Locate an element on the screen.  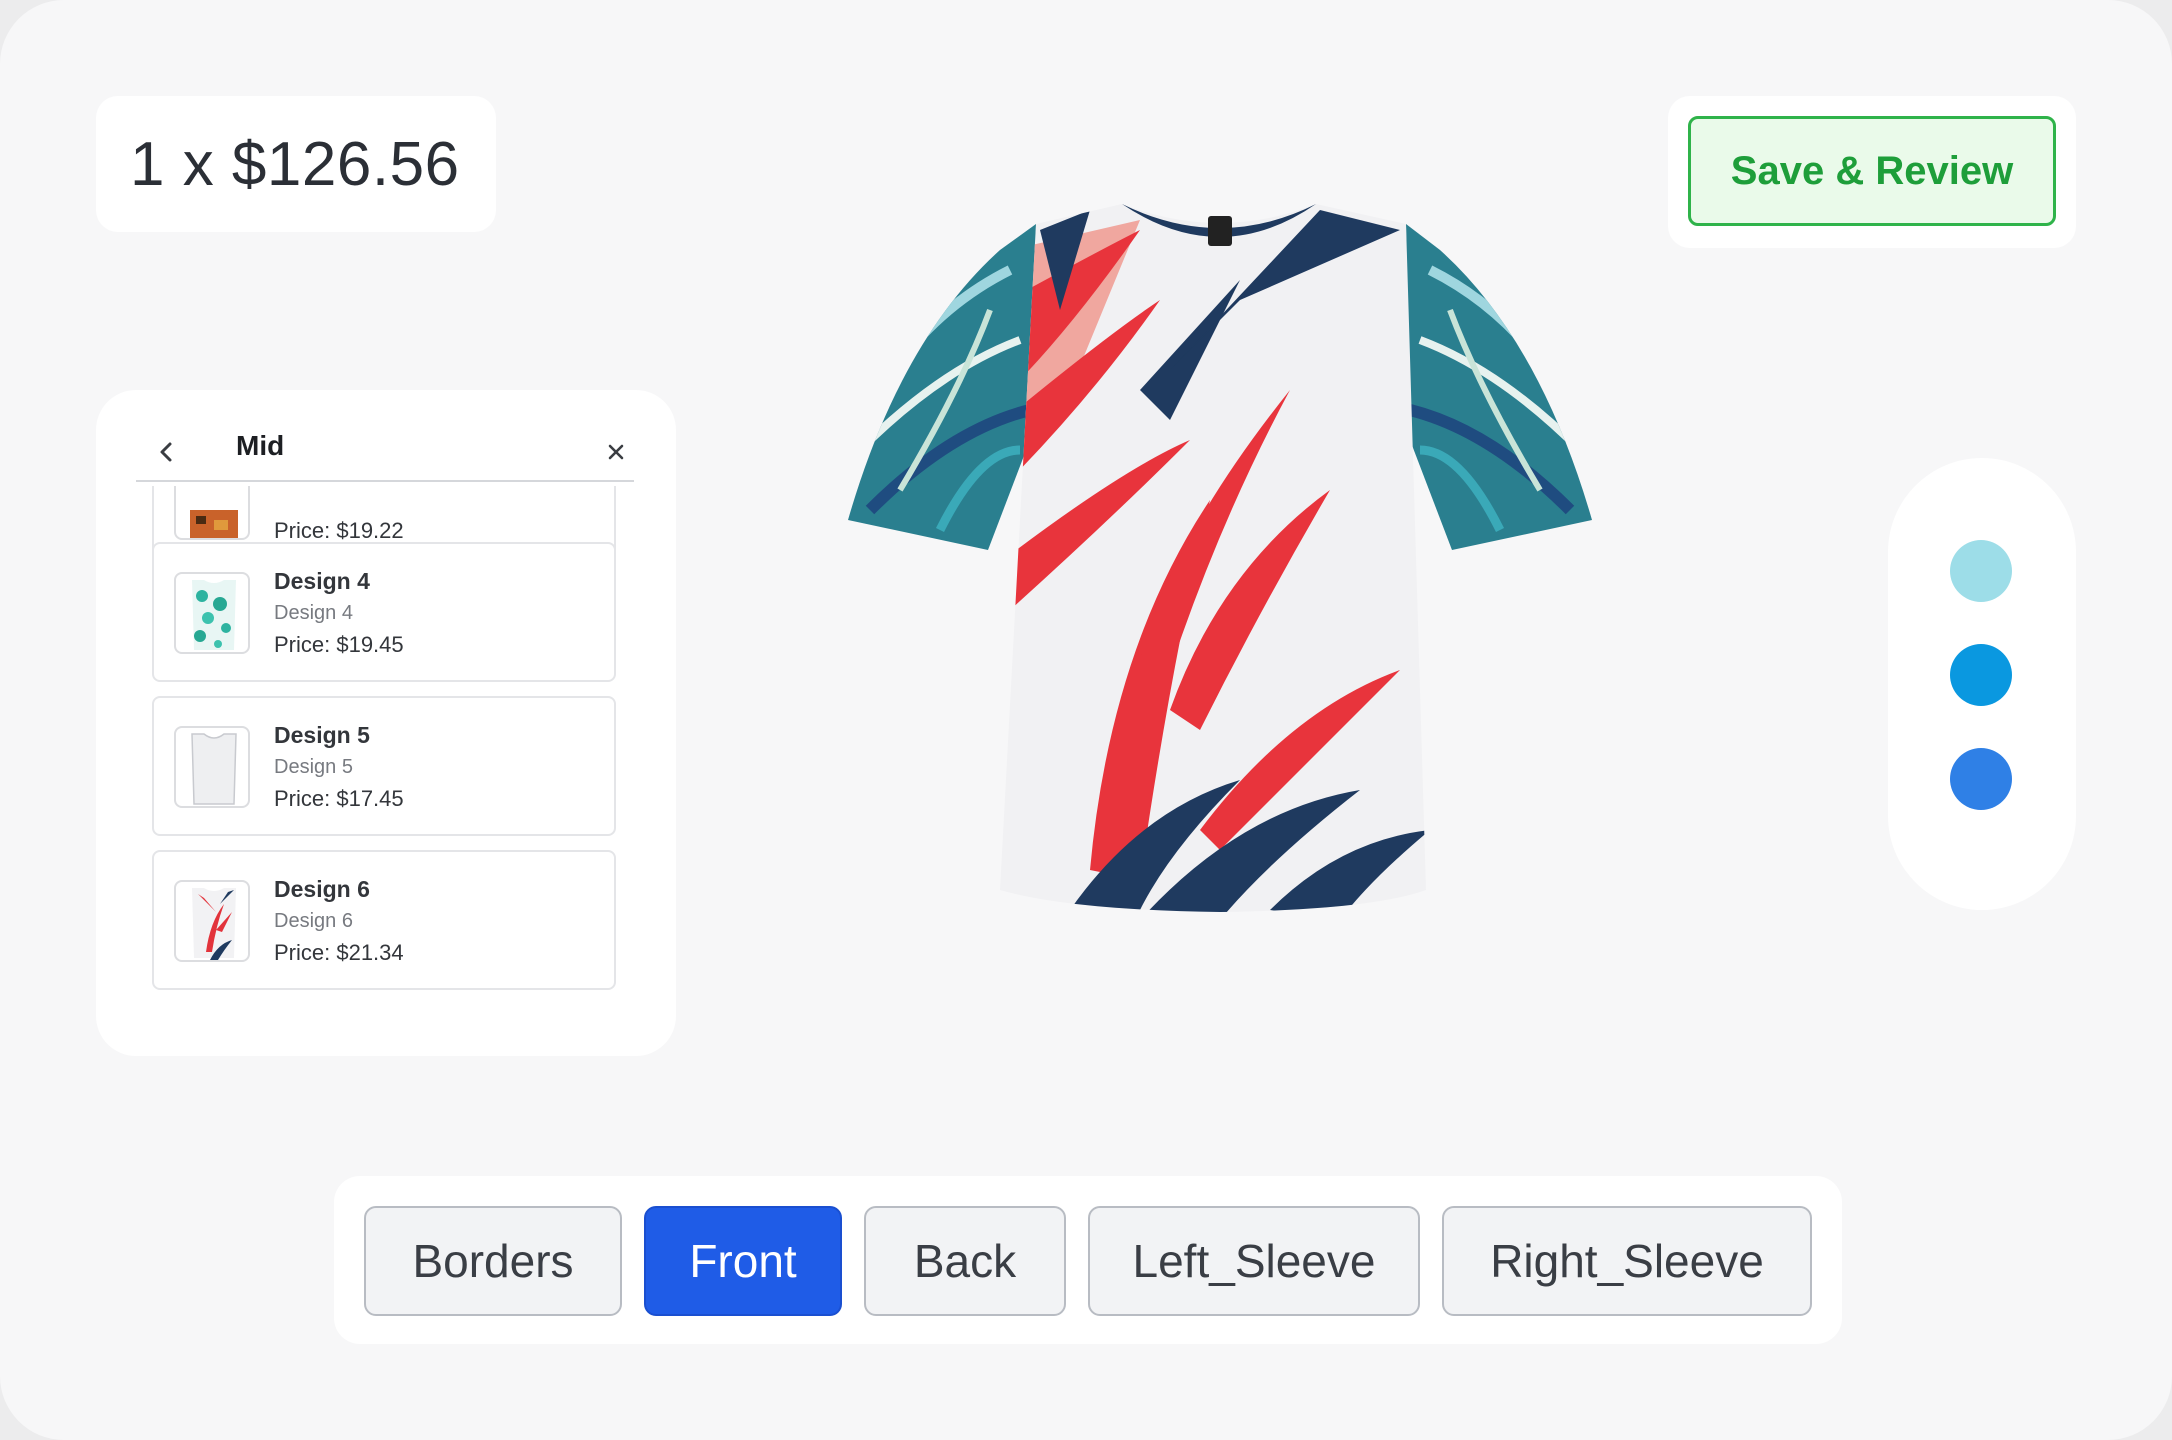
tab-back: Back is located at coordinates (965, 1261).